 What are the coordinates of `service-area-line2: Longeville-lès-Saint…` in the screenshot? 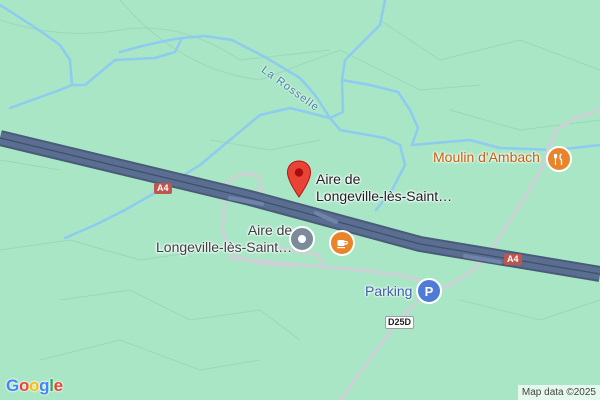 It's located at (224, 247).